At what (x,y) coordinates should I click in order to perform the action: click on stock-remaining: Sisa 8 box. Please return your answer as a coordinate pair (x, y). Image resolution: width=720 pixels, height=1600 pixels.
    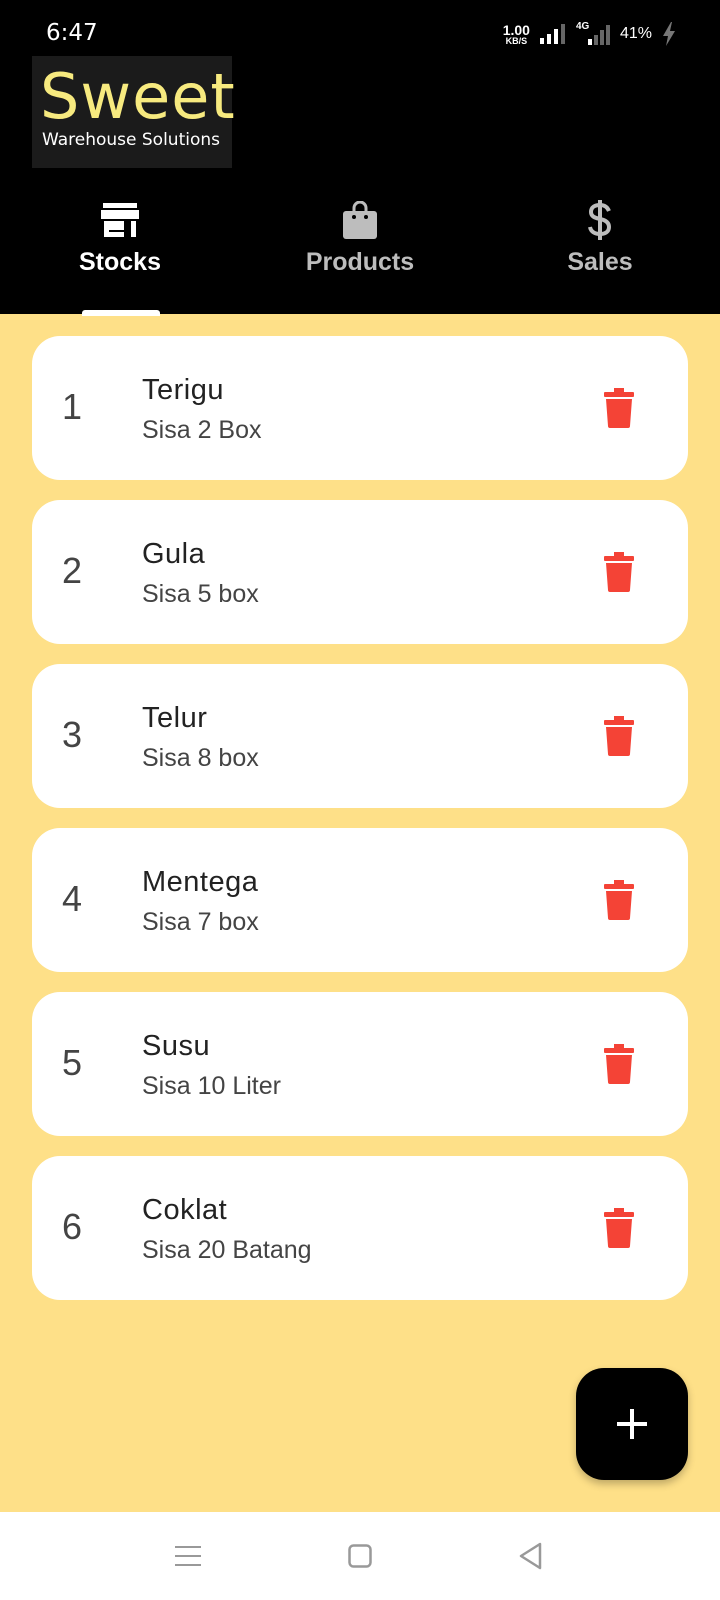
    Looking at the image, I should click on (200, 758).